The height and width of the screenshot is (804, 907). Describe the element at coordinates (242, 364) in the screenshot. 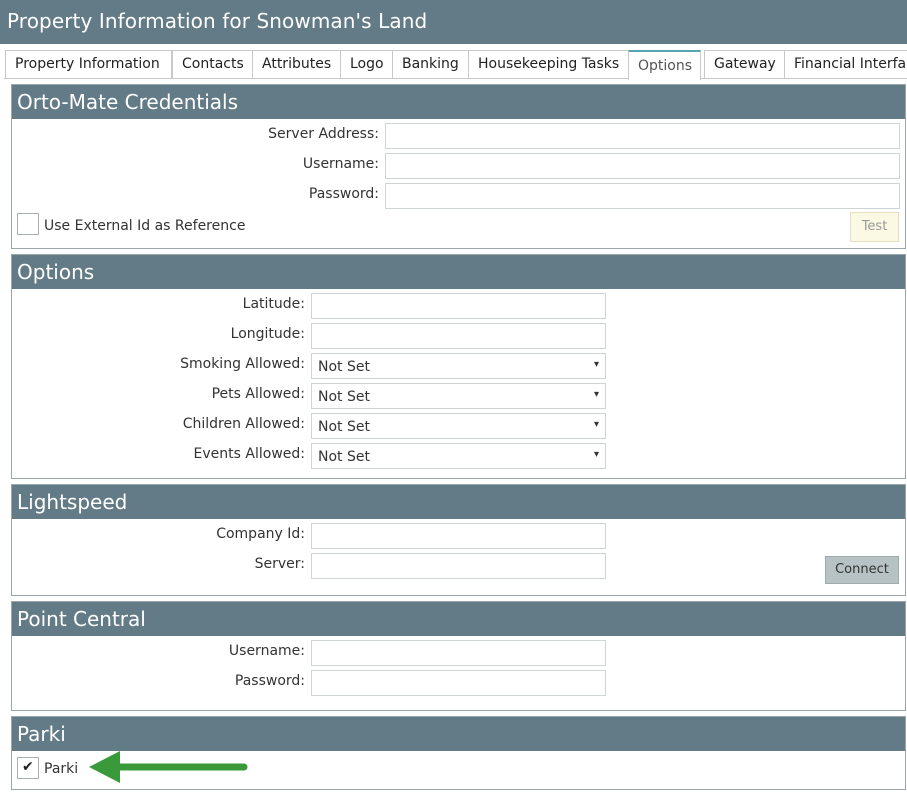

I see `smoking-allowed-label: Smoking Allowed:` at that location.